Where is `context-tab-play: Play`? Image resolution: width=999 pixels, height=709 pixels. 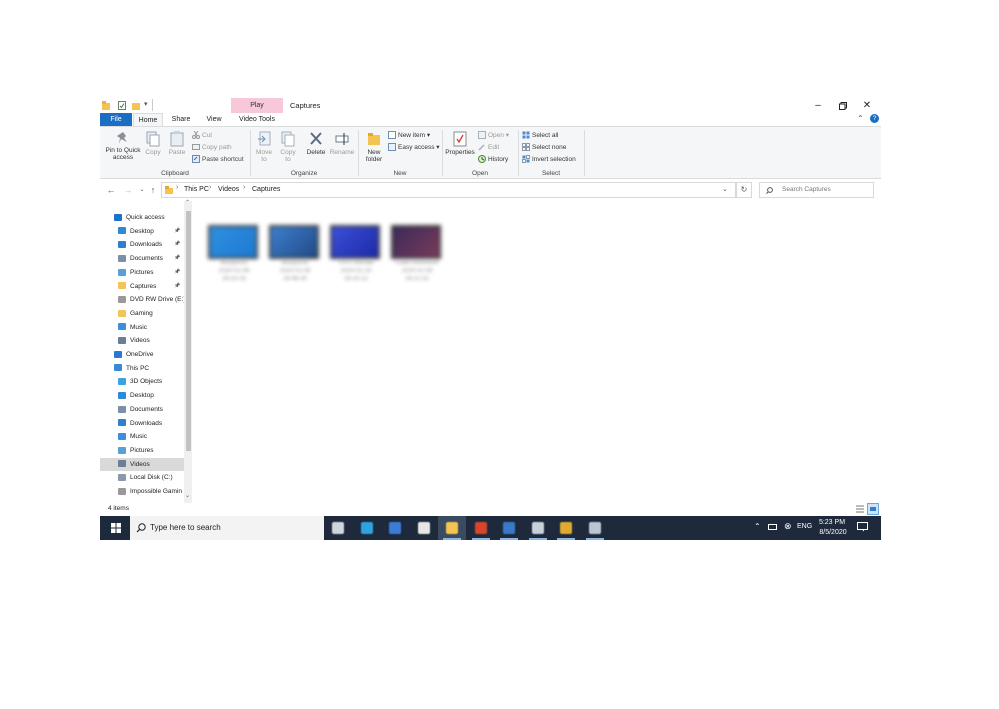 context-tab-play: Play is located at coordinates (257, 105).